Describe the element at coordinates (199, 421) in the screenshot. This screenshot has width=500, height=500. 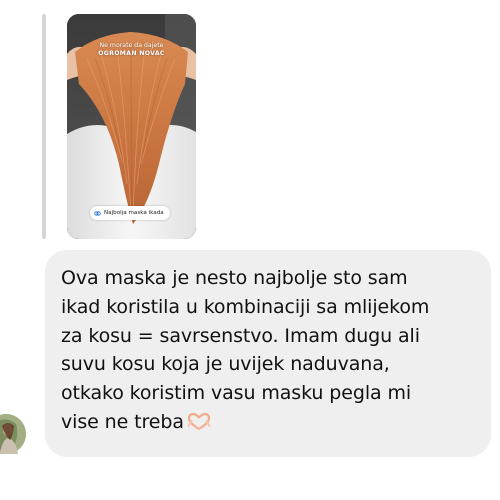
I see `heart-hands-icon` at that location.